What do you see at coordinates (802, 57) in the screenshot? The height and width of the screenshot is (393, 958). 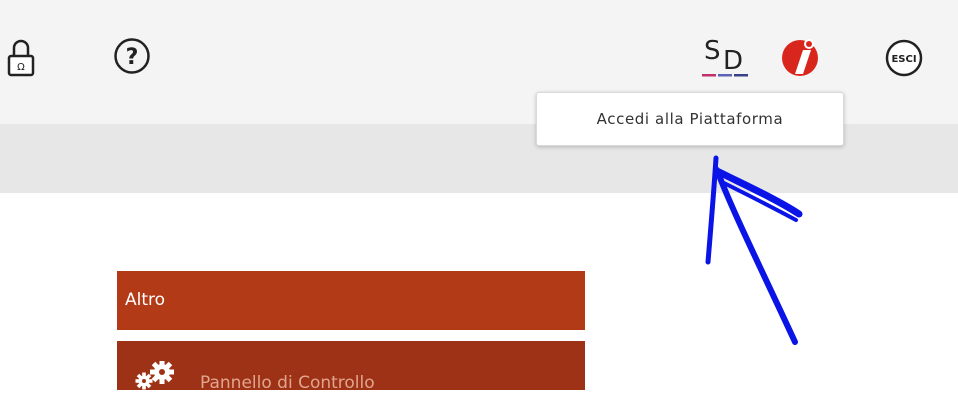 I see `info-icon` at bounding box center [802, 57].